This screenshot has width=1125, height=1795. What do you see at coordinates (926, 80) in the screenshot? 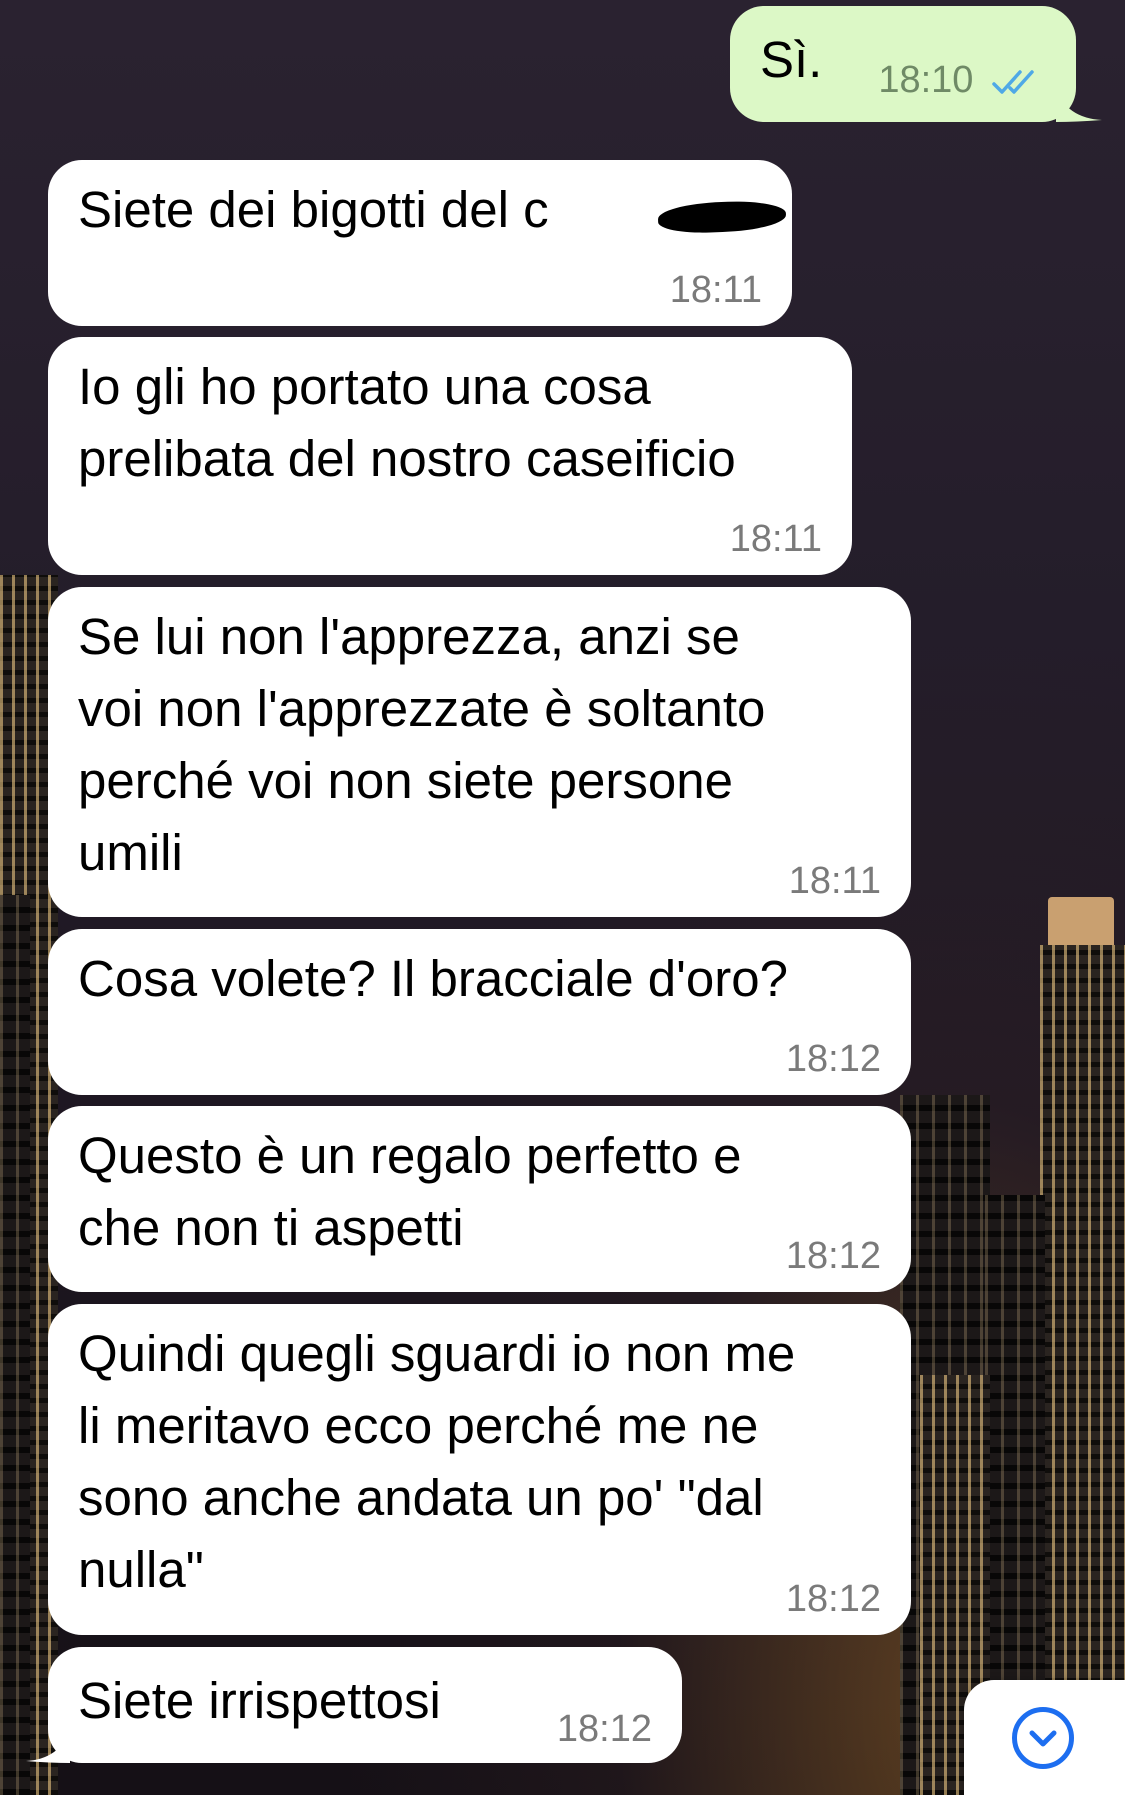
I see `message-time: 18:10` at bounding box center [926, 80].